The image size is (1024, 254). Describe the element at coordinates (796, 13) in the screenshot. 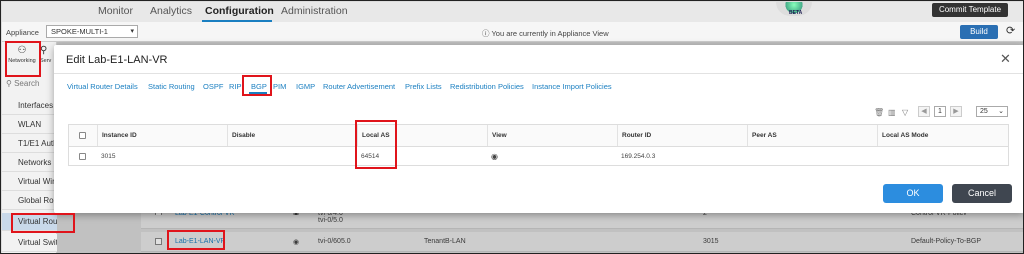

I see `beta-badge: BETA` at that location.